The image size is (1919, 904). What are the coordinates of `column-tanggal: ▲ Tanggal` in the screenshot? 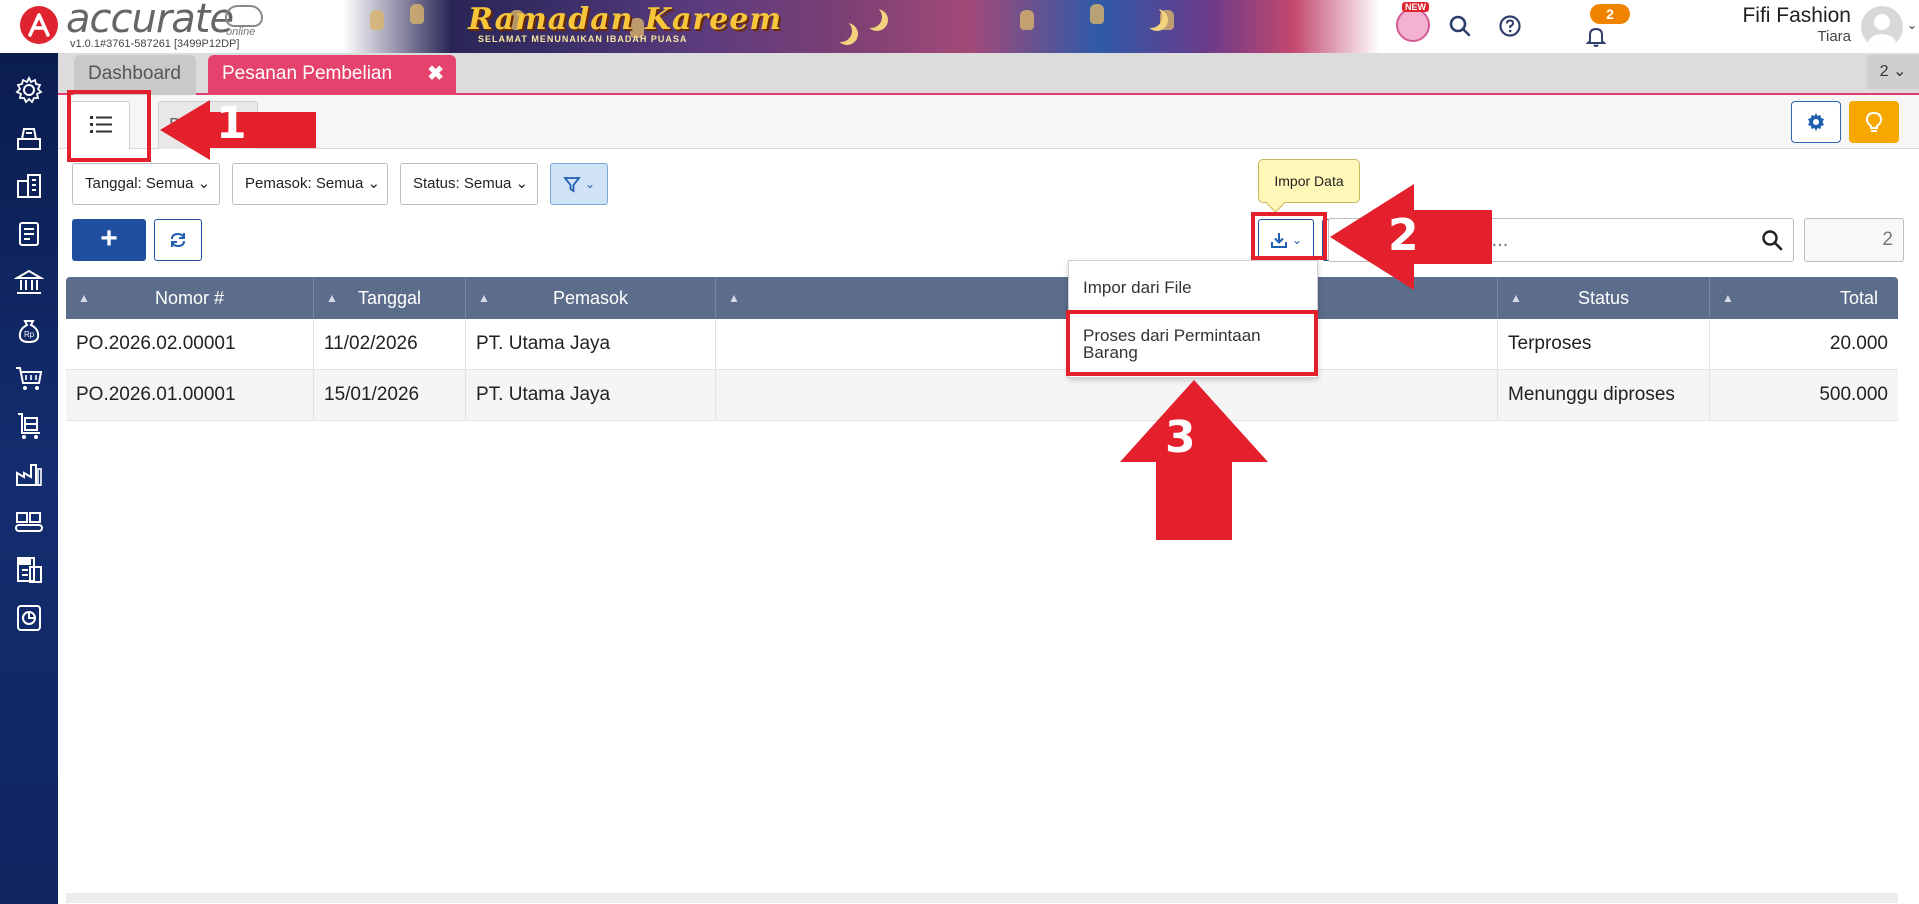 It's located at (390, 298).